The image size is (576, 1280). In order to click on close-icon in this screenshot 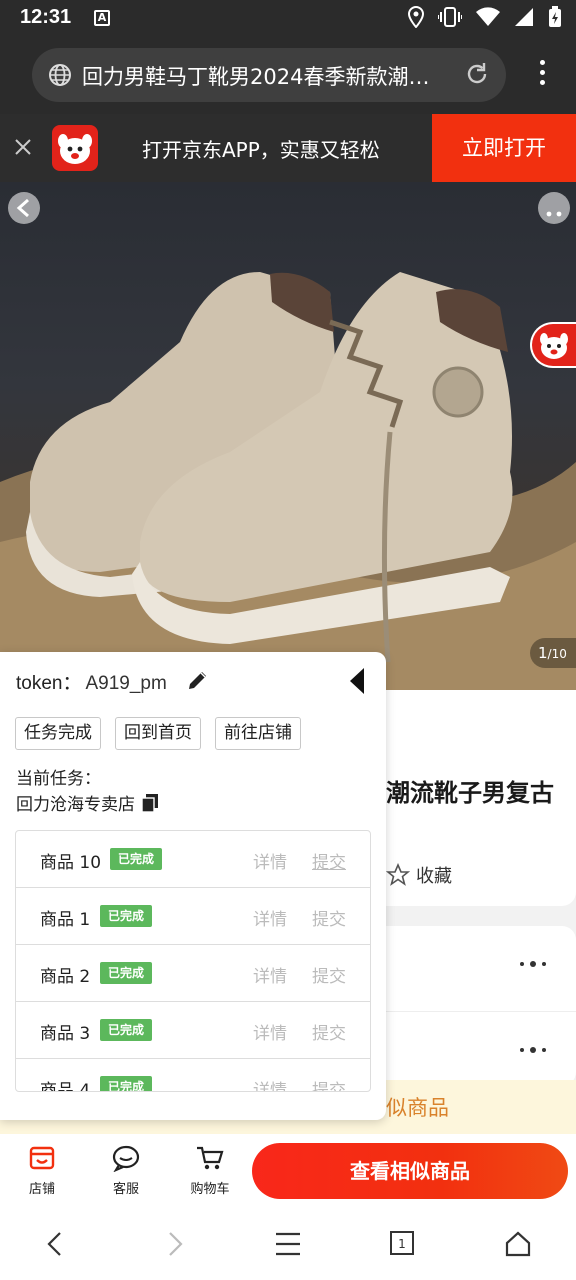, I will do `click(23, 147)`.